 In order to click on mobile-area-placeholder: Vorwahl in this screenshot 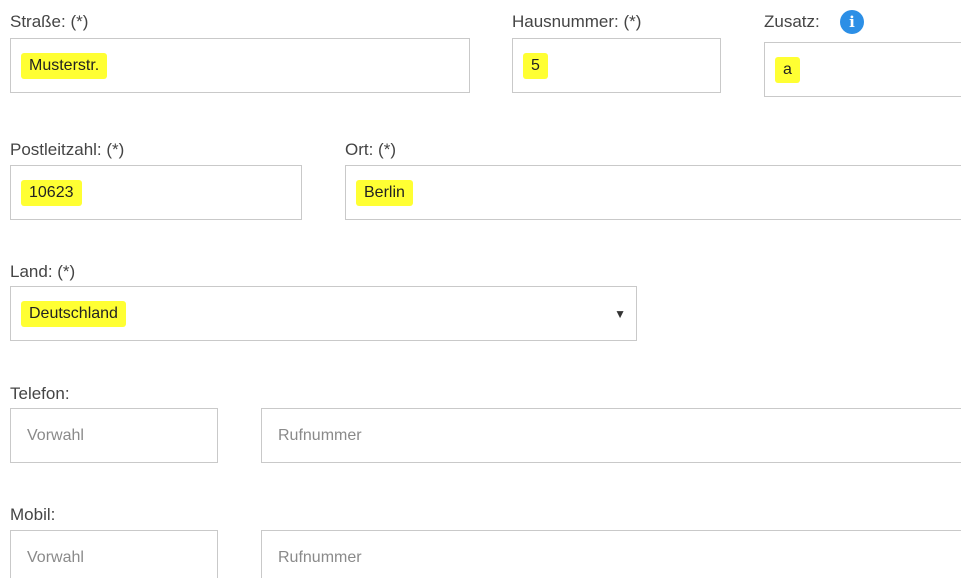, I will do `click(55, 557)`.